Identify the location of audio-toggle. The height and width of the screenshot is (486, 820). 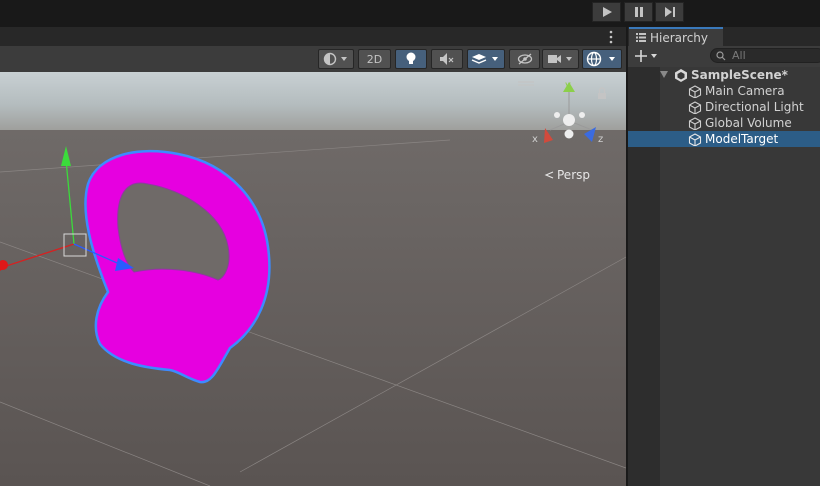
(447, 59).